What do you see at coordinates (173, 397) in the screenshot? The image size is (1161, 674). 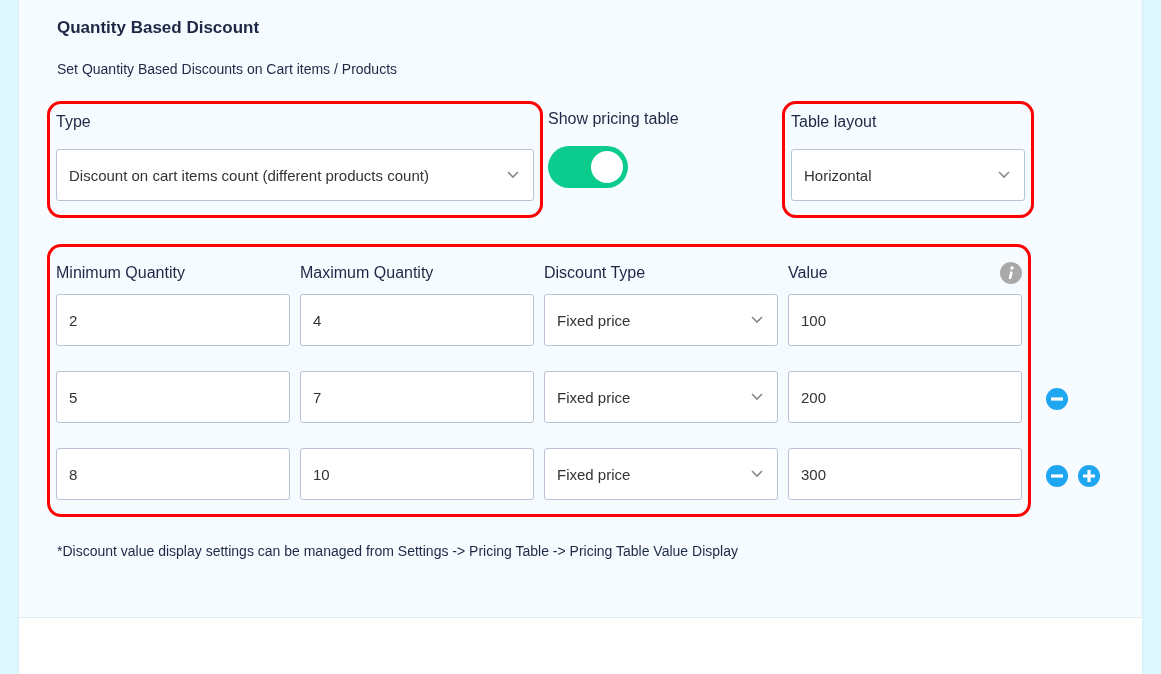 I see `min-quantity-input: 5` at bounding box center [173, 397].